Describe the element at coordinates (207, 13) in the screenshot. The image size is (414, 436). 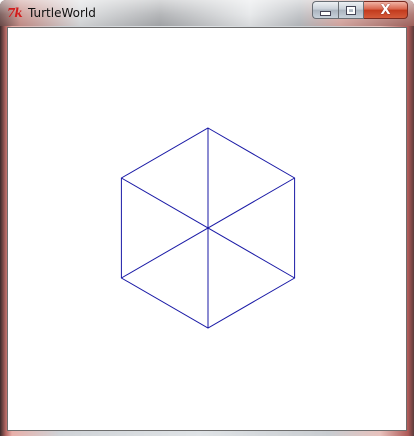
I see `title-bar: 7k TurtleWorld X` at that location.